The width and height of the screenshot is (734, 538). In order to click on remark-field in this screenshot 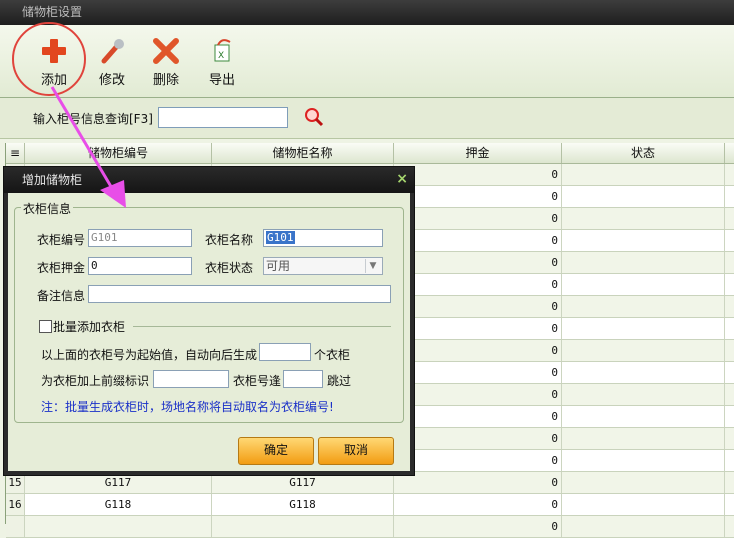, I will do `click(239, 294)`.